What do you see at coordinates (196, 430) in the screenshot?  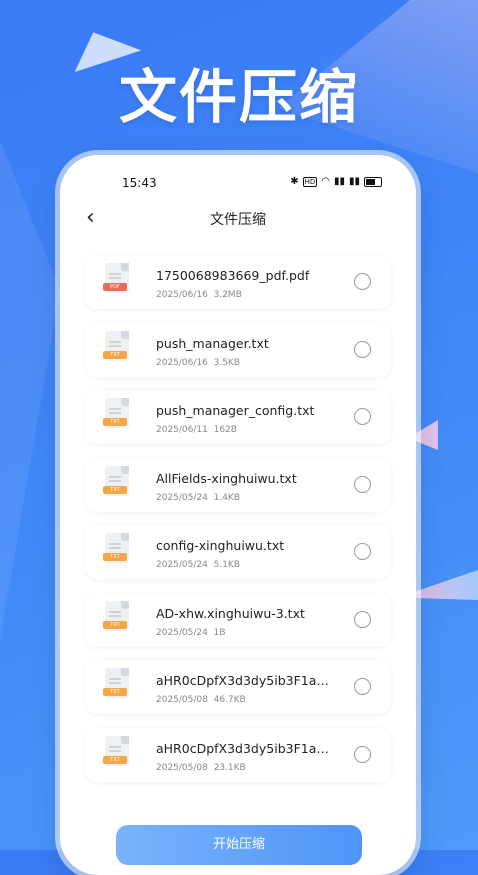 I see `file-meta: 2025/06/11 162B` at bounding box center [196, 430].